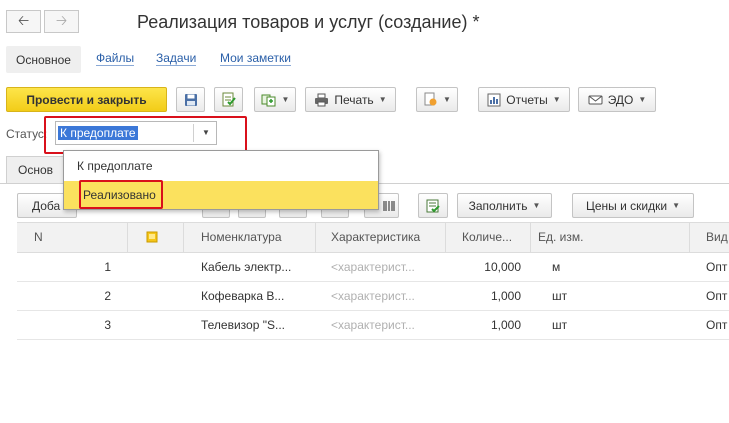  I want to click on forward-button: 🡢, so click(61, 21).